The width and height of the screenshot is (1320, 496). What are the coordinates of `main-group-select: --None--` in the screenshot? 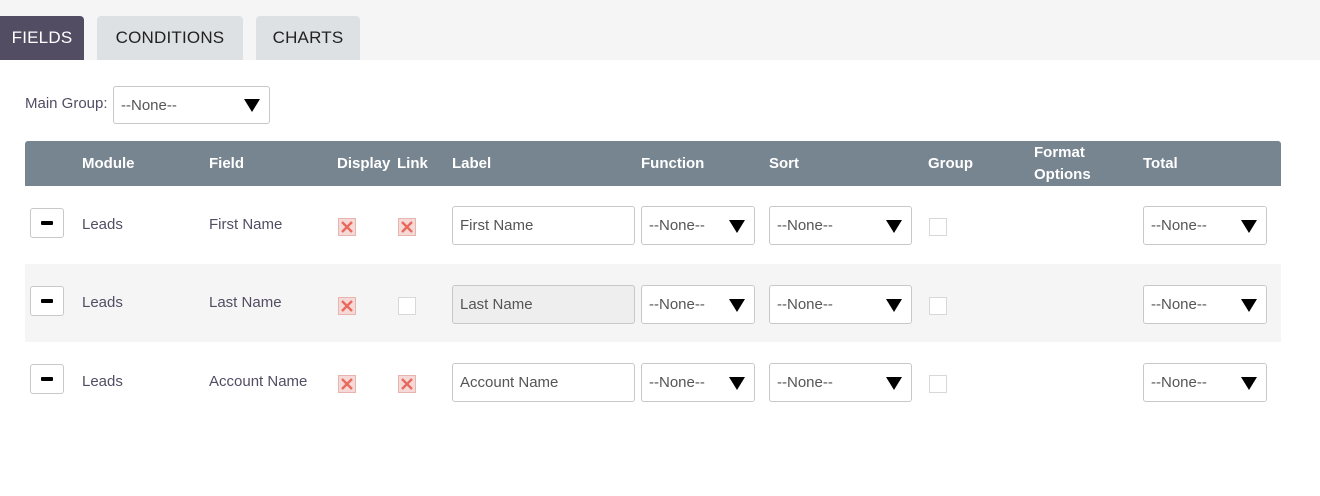 It's located at (191, 105).